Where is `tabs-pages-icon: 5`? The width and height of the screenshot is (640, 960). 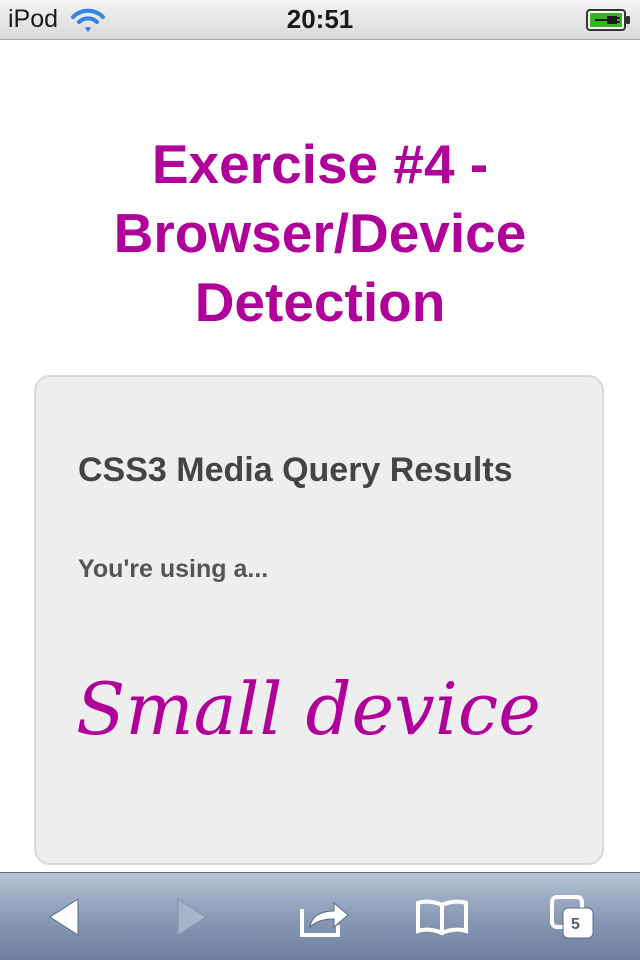
tabs-pages-icon: 5 is located at coordinates (572, 917).